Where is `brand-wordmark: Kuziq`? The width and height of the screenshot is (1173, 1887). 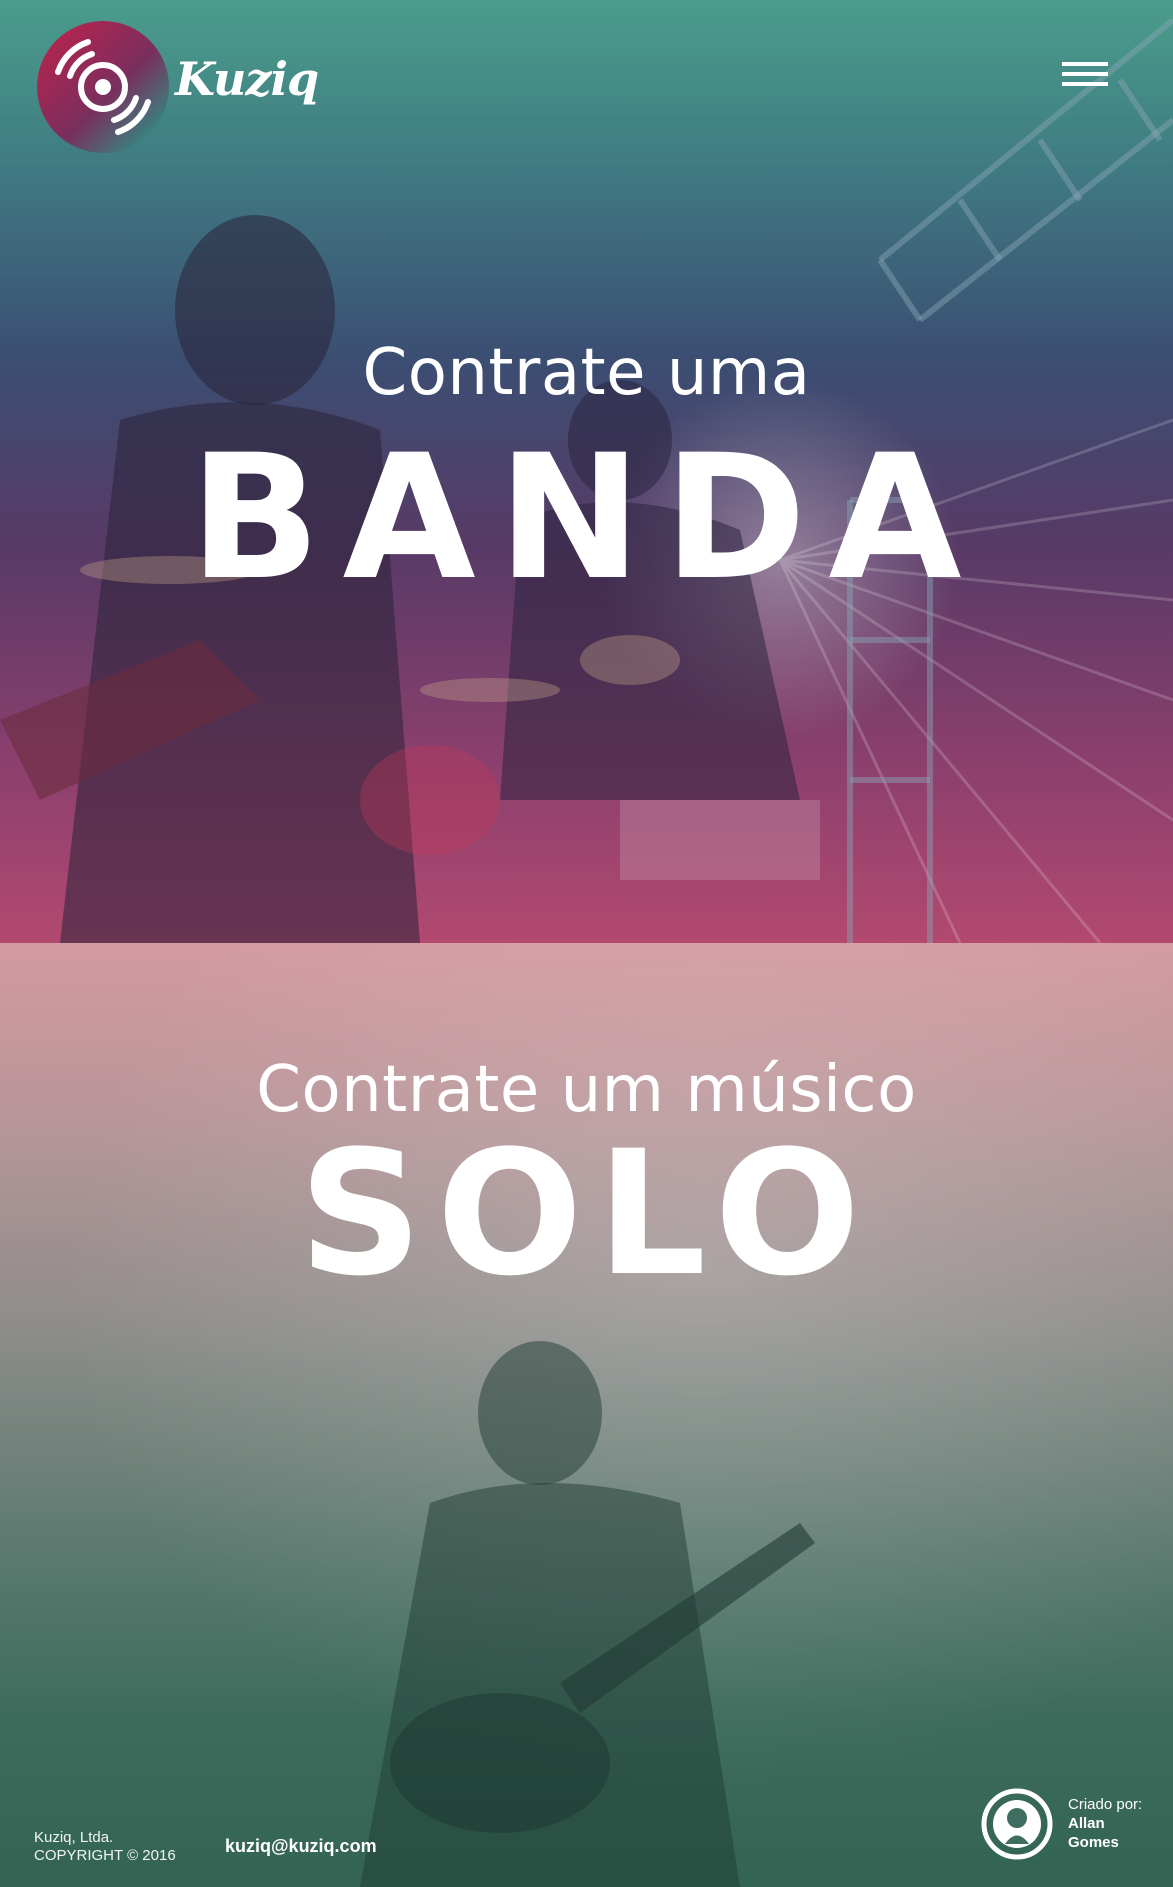 brand-wordmark: Kuziq is located at coordinates (247, 79).